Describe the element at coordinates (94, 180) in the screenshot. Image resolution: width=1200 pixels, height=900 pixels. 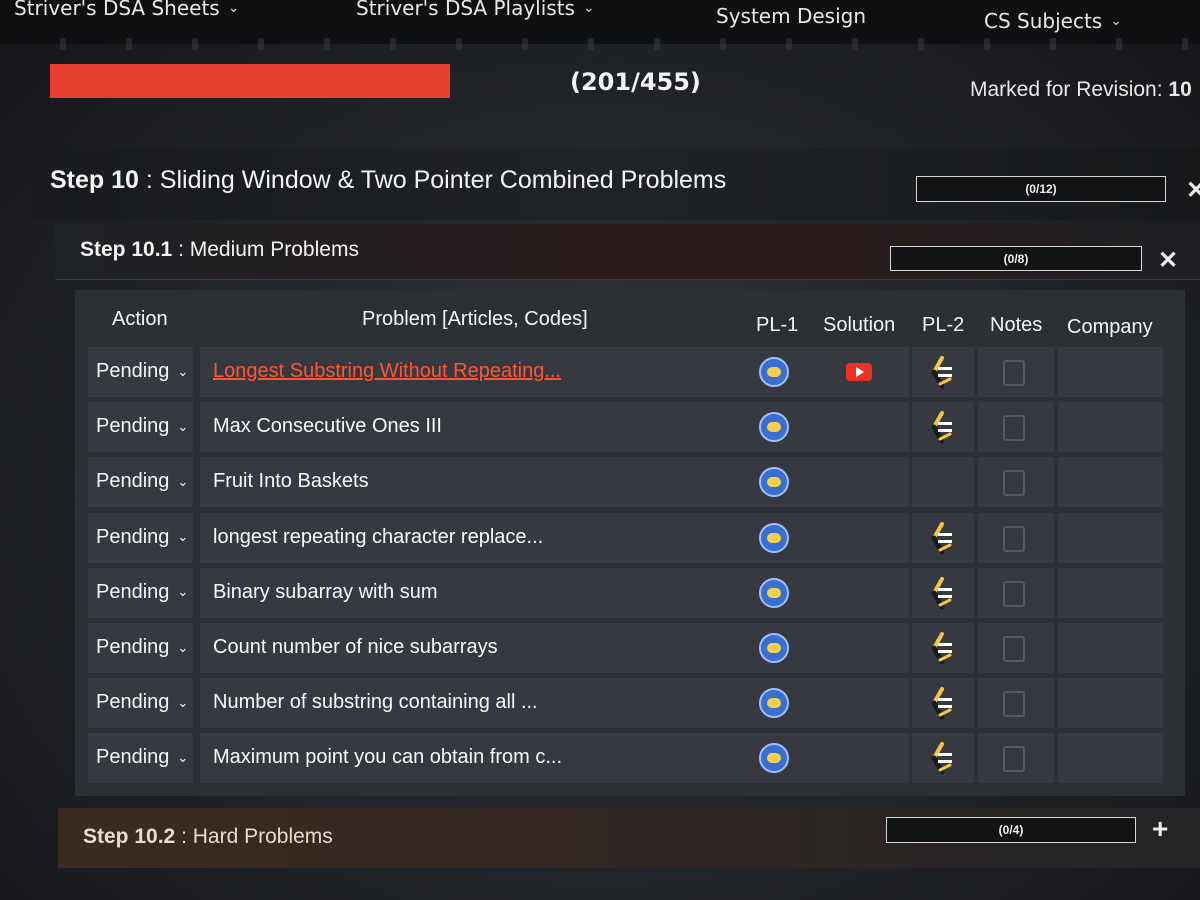
I see `step-prefix: Step 10` at that location.